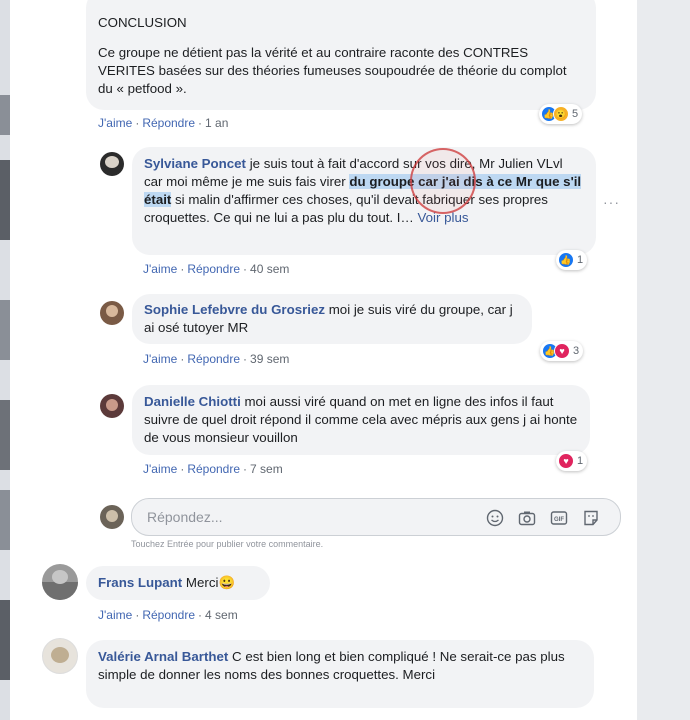  I want to click on top-comment-actions: J'aime · Répondre · 1 an, so click(163, 123).